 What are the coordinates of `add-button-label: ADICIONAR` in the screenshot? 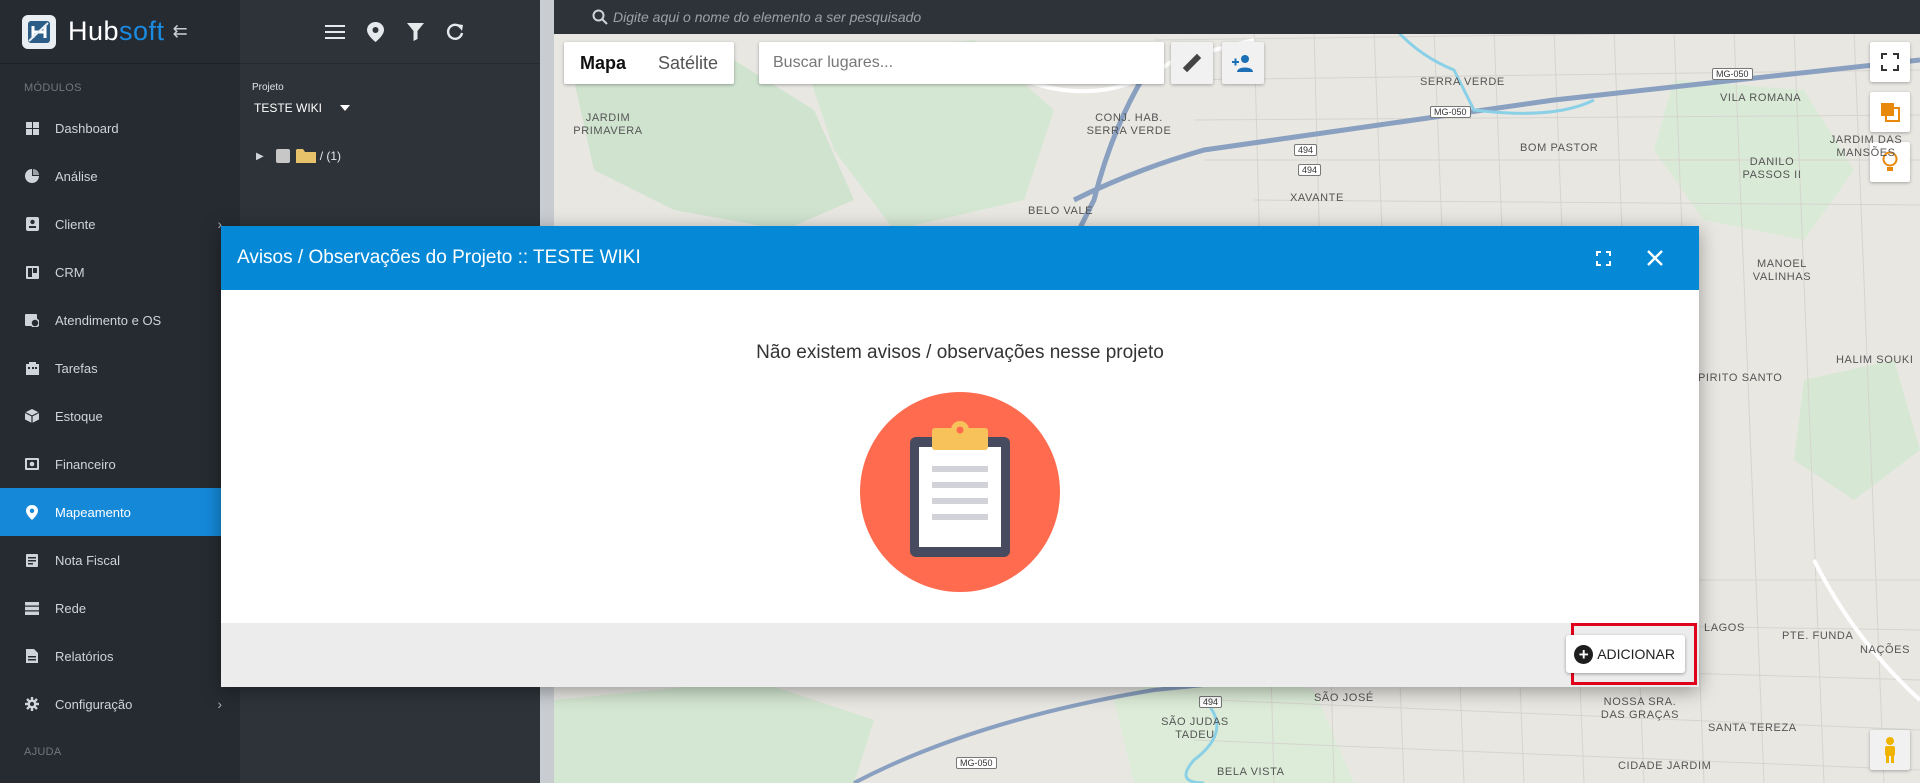 It's located at (1636, 654).